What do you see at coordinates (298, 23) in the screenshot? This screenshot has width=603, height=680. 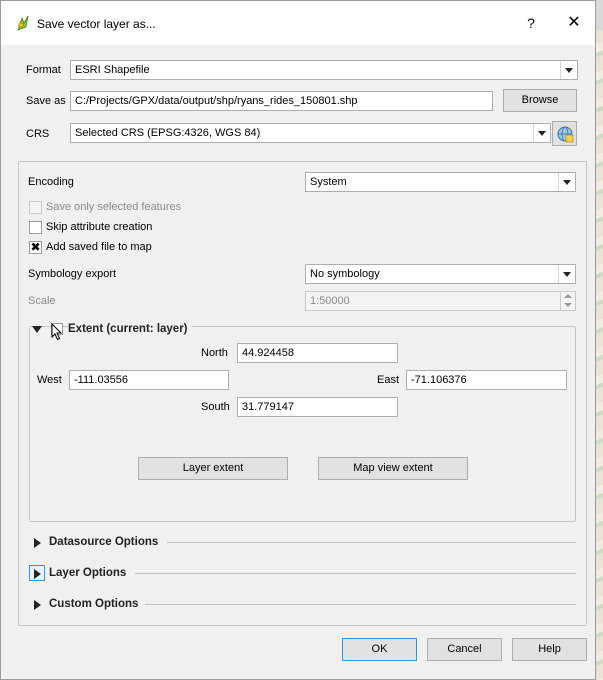 I see `title-bar: Save vector layer as... ? ✕` at bounding box center [298, 23].